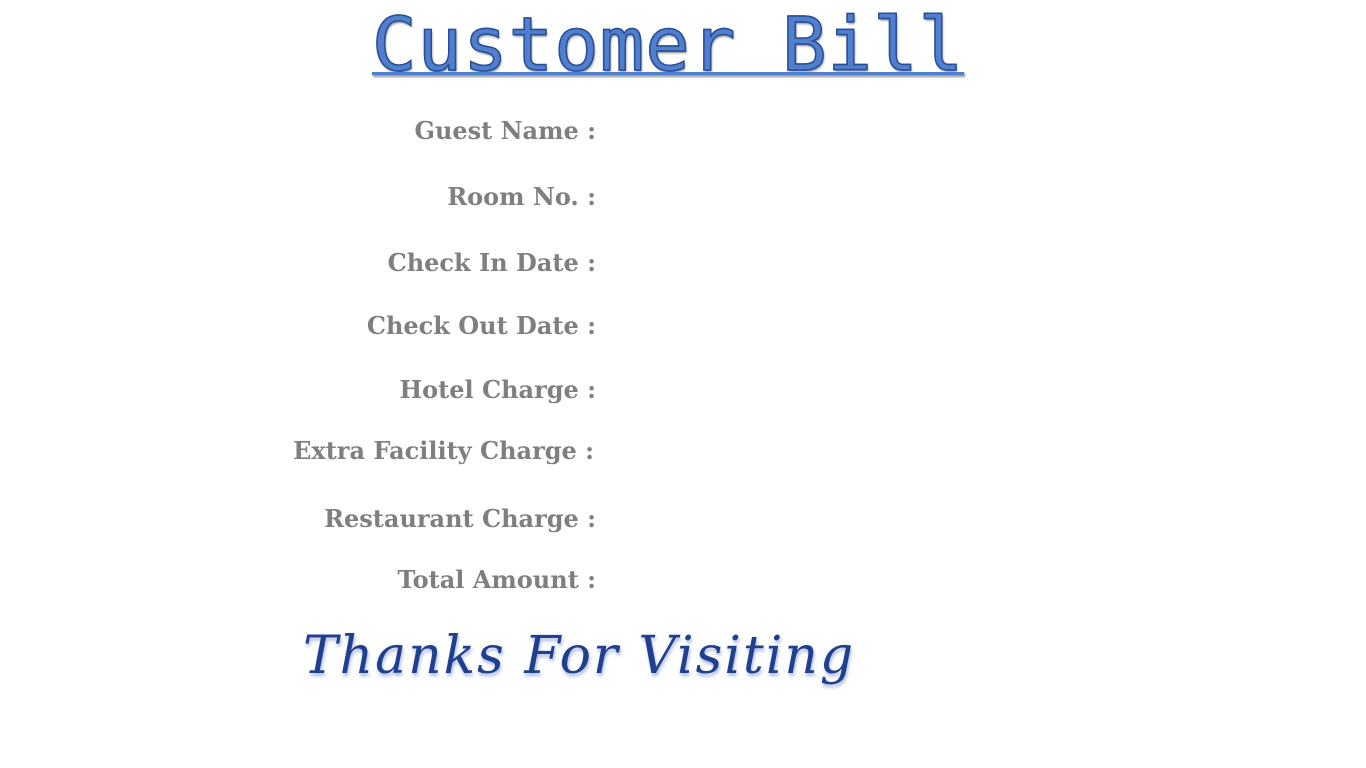 The height and width of the screenshot is (768, 1366). I want to click on total-amount-value, so click(812, 580).